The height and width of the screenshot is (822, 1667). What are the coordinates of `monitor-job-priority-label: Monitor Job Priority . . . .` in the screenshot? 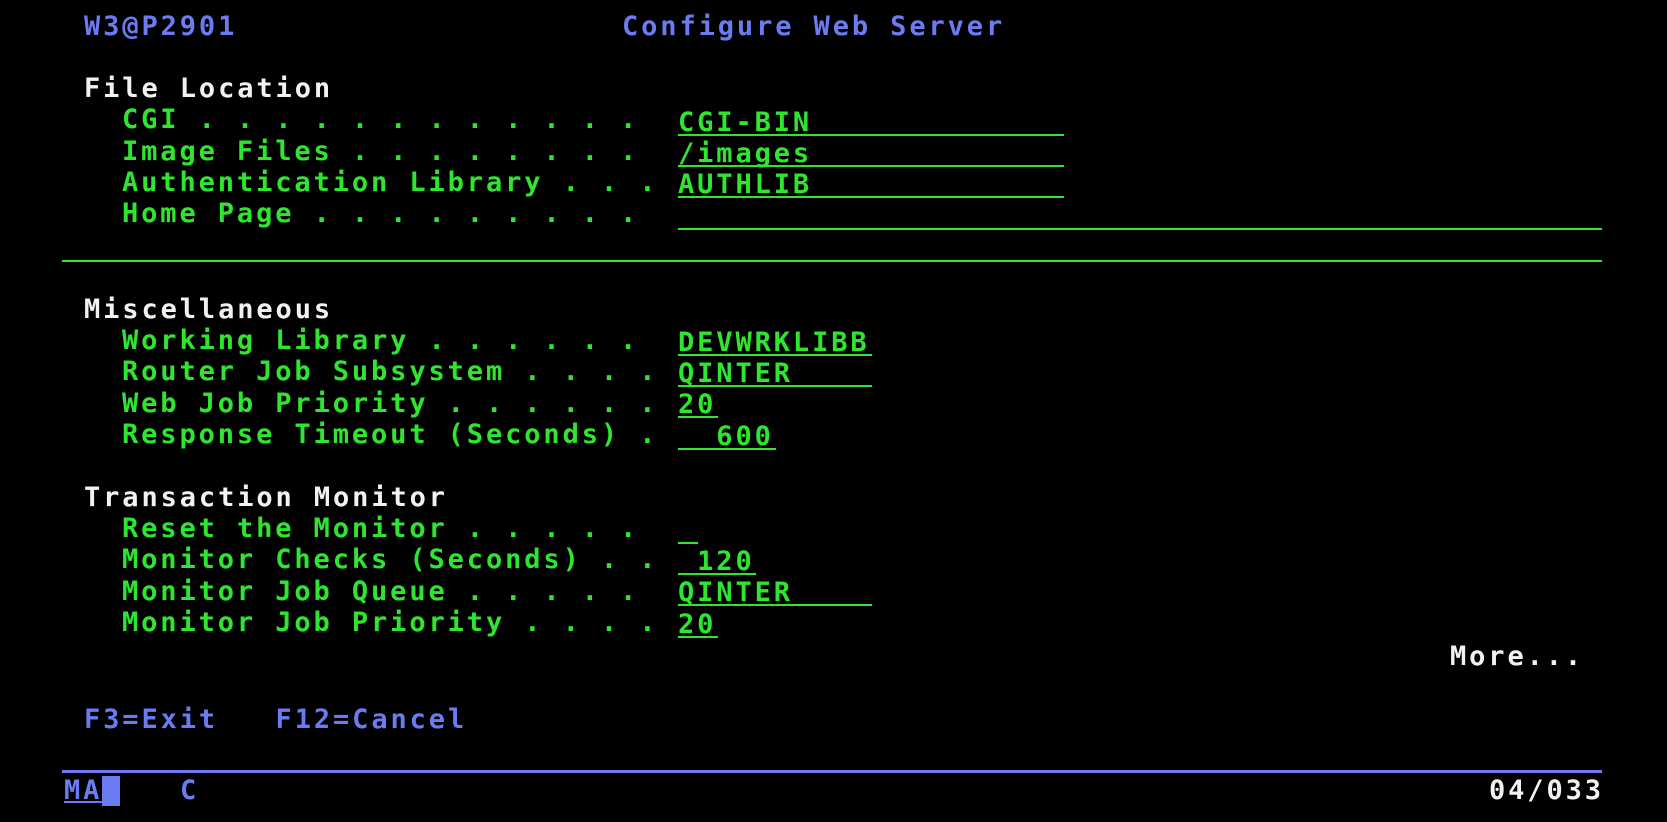 It's located at (390, 622).